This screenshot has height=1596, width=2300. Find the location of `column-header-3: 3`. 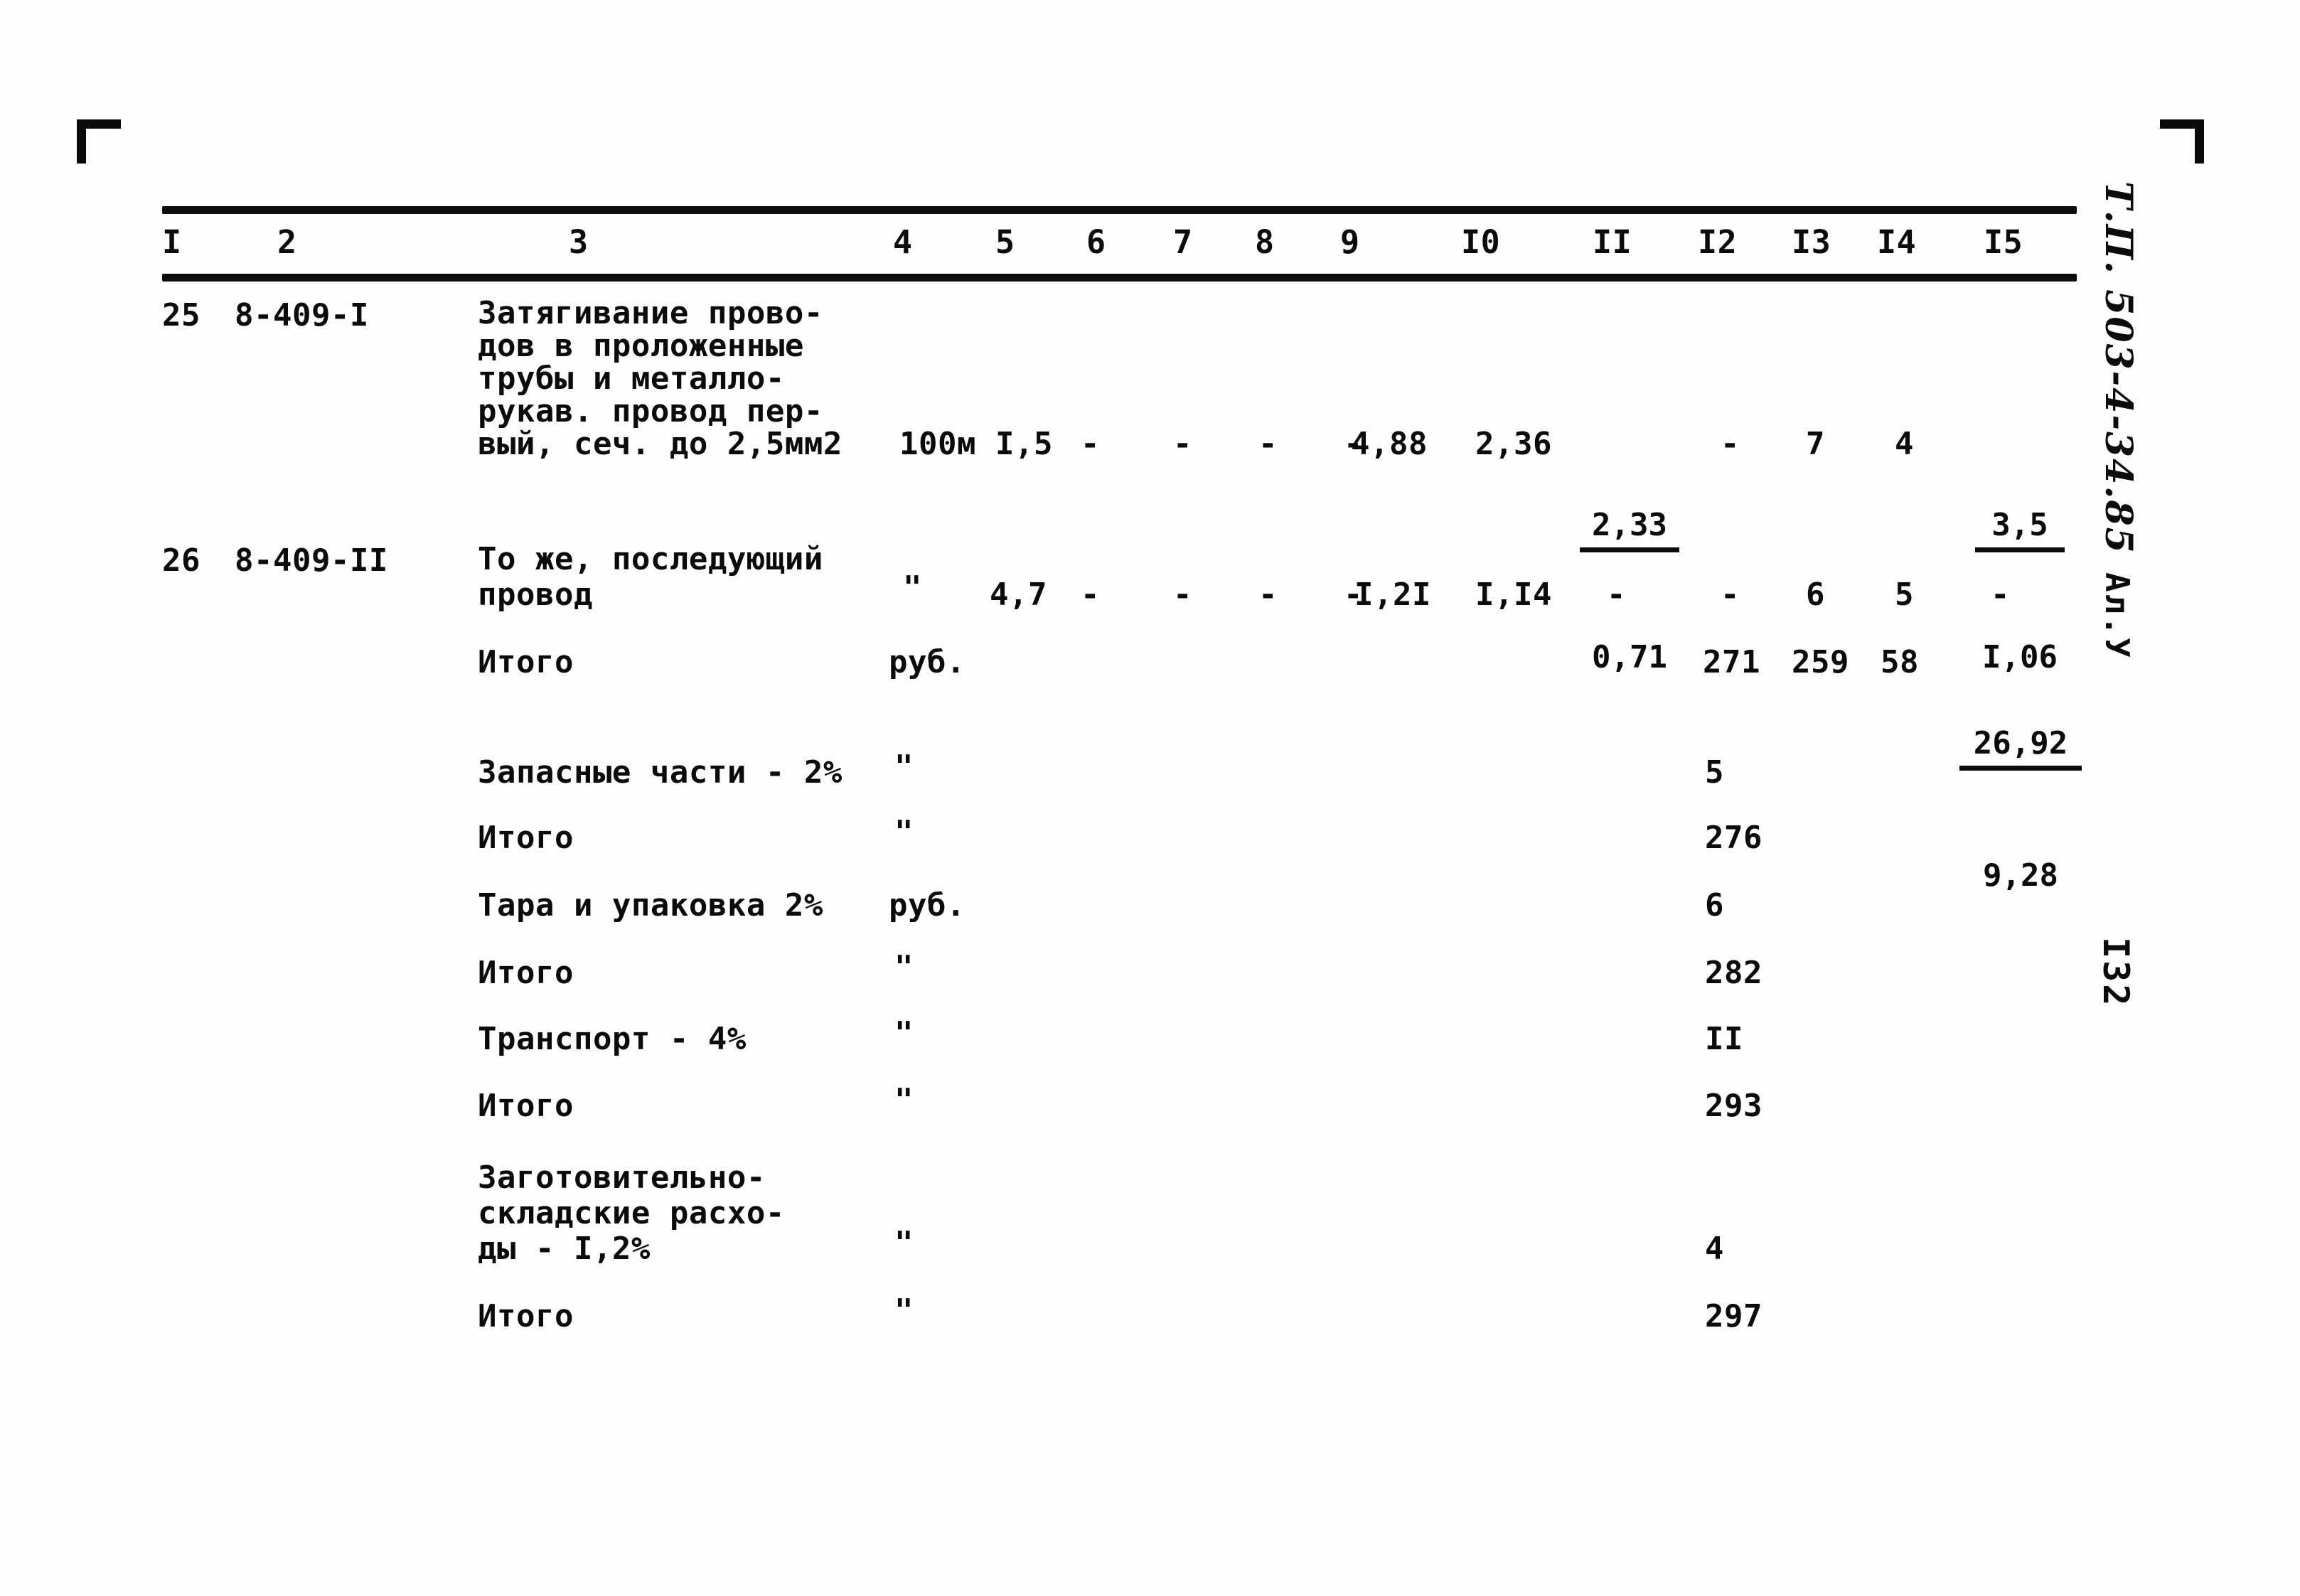

column-header-3: 3 is located at coordinates (579, 242).